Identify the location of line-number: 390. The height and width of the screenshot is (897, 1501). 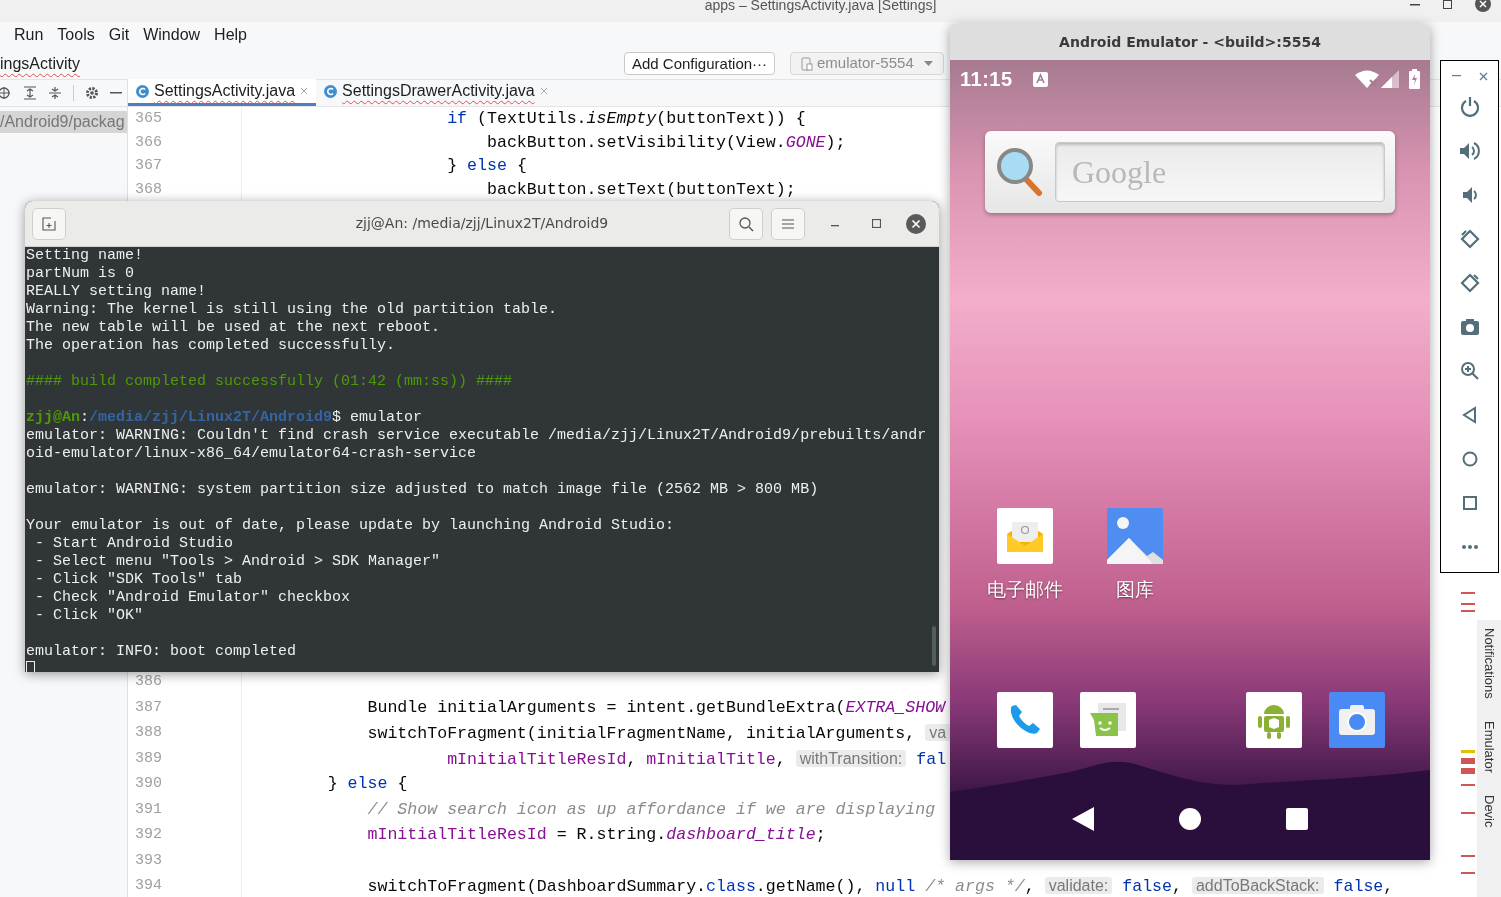
(148, 784).